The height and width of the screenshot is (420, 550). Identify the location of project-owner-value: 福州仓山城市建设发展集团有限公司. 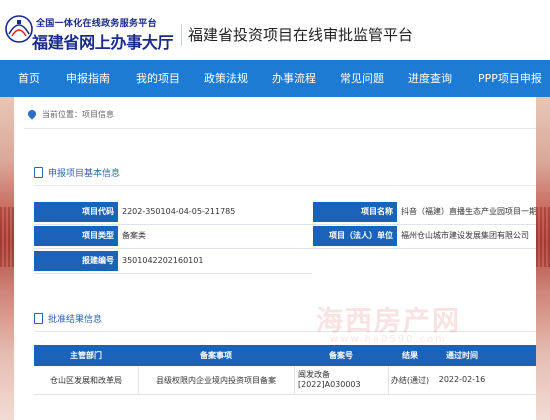
(465, 235).